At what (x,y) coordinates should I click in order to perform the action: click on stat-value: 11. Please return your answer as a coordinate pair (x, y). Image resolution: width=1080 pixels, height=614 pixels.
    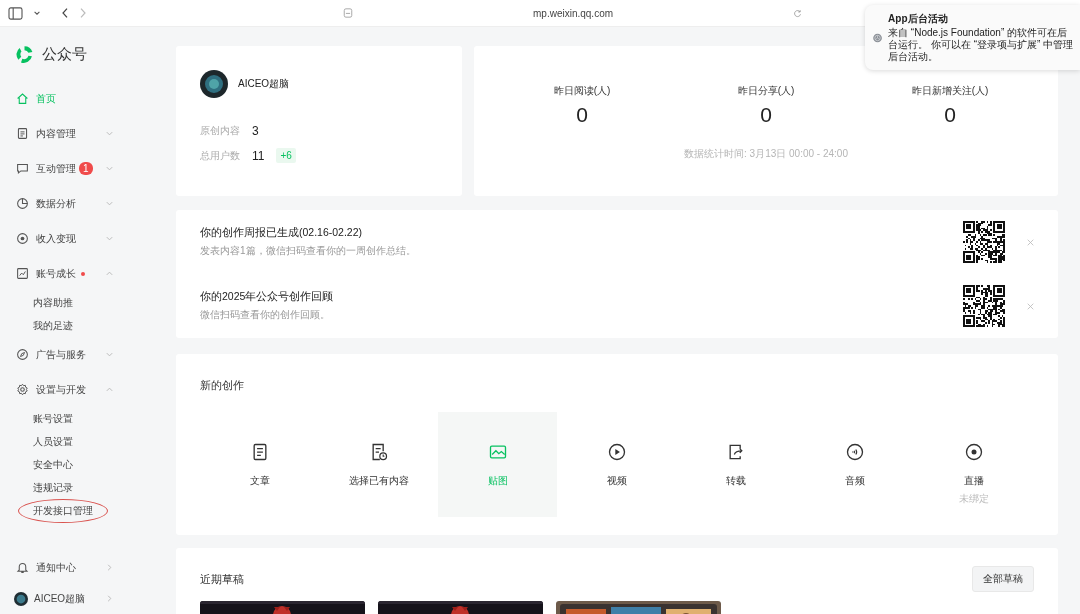
    Looking at the image, I should click on (258, 155).